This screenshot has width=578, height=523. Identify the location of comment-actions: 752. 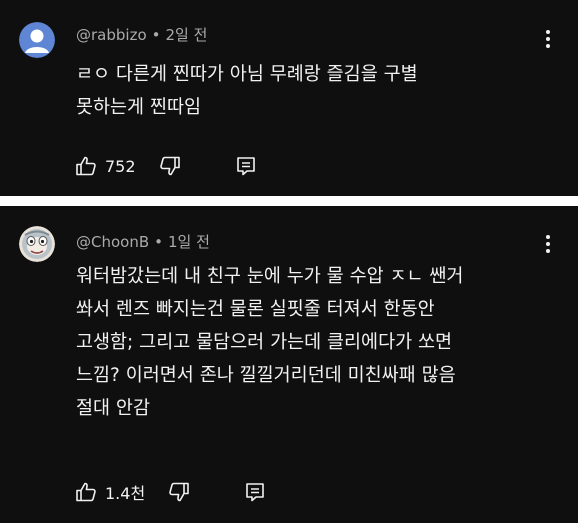
(166, 166).